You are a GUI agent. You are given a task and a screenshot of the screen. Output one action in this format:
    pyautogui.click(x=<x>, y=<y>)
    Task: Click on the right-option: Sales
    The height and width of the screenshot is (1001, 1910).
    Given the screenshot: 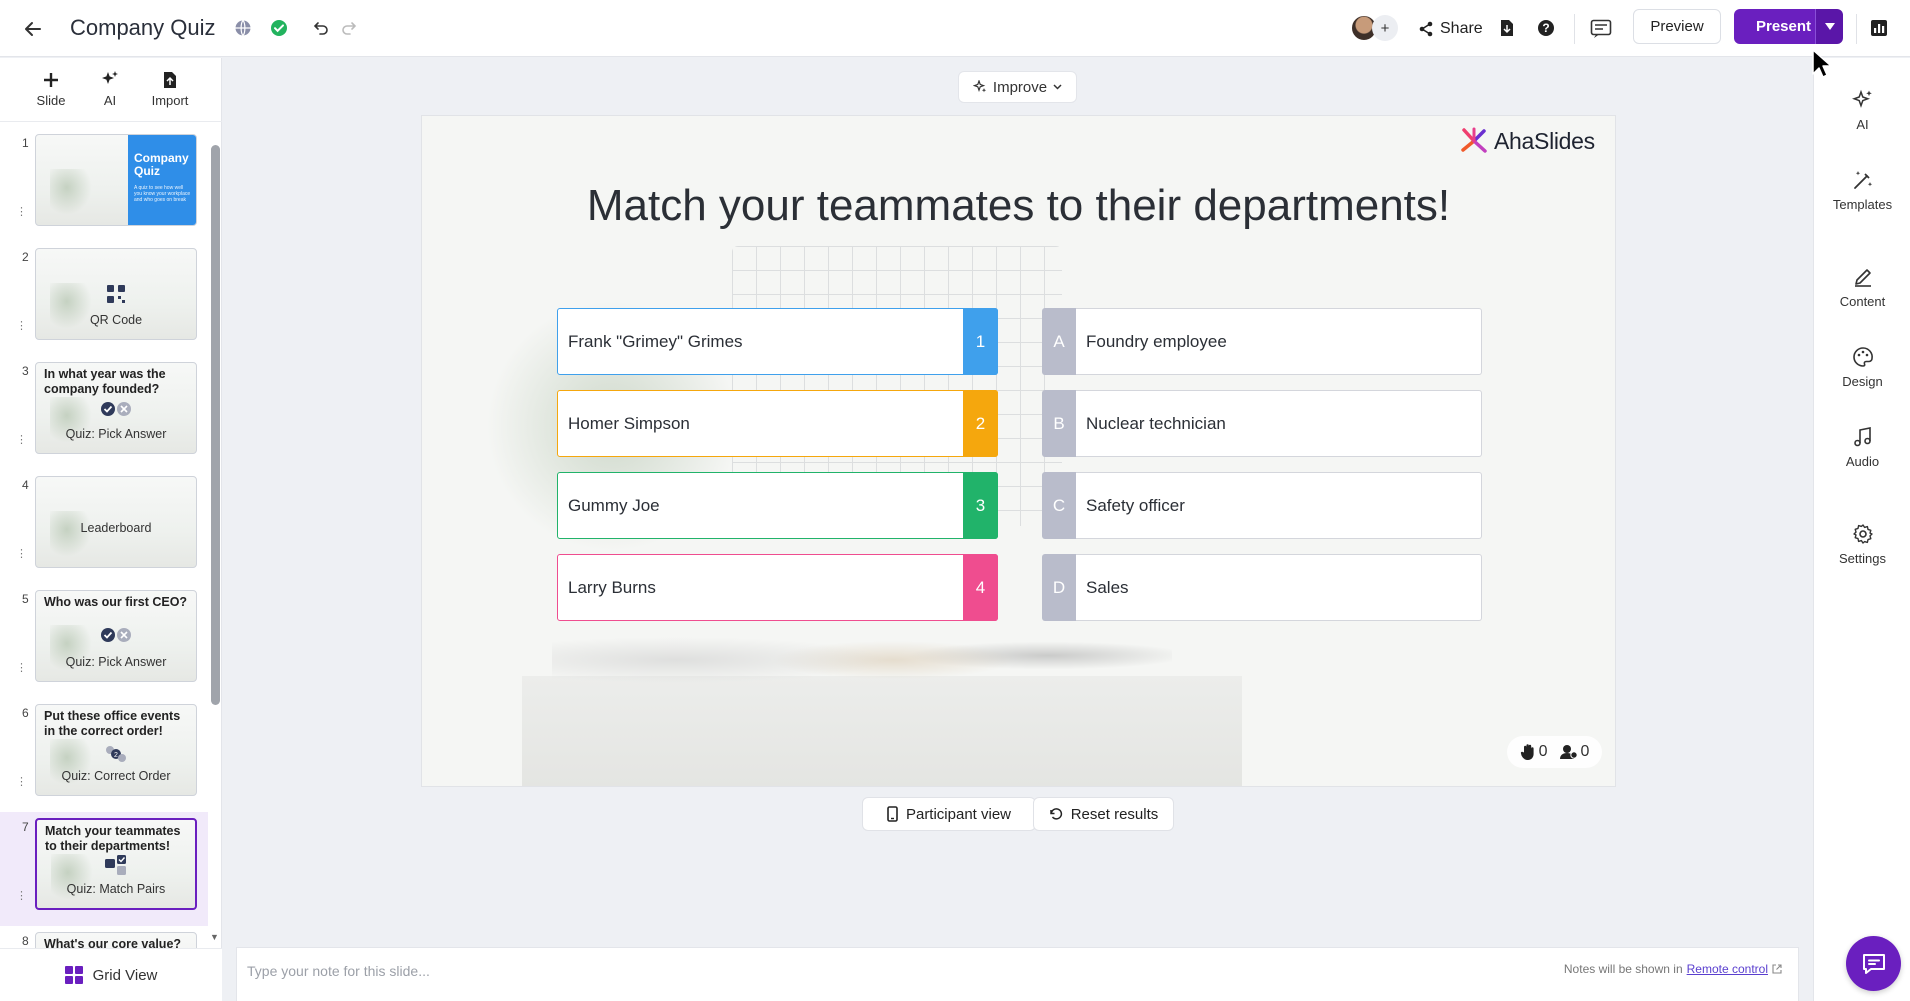 What is the action you would take?
    pyautogui.click(x=1279, y=587)
    